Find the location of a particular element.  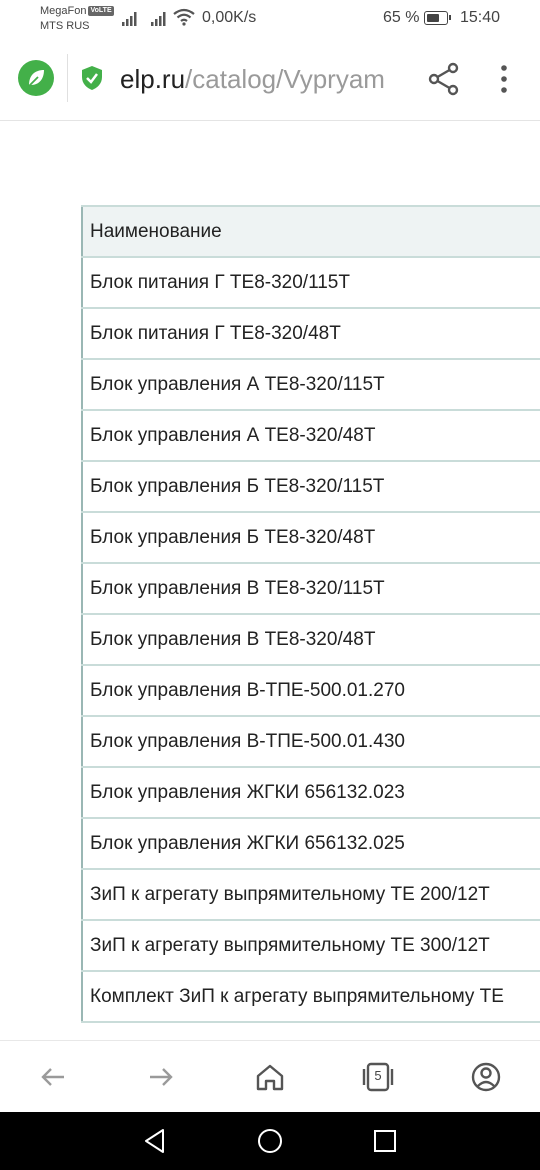

table-row: Блок управления А ТЕ8-320/48Т is located at coordinates (310, 435).